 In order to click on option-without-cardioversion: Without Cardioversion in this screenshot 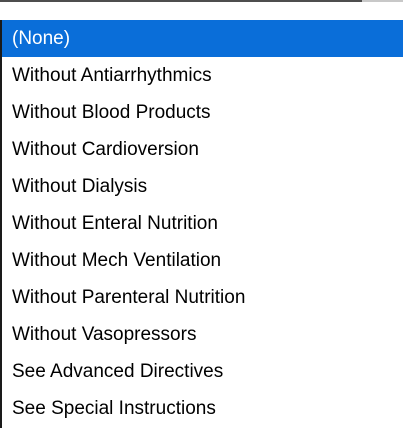, I will do `click(202, 149)`.